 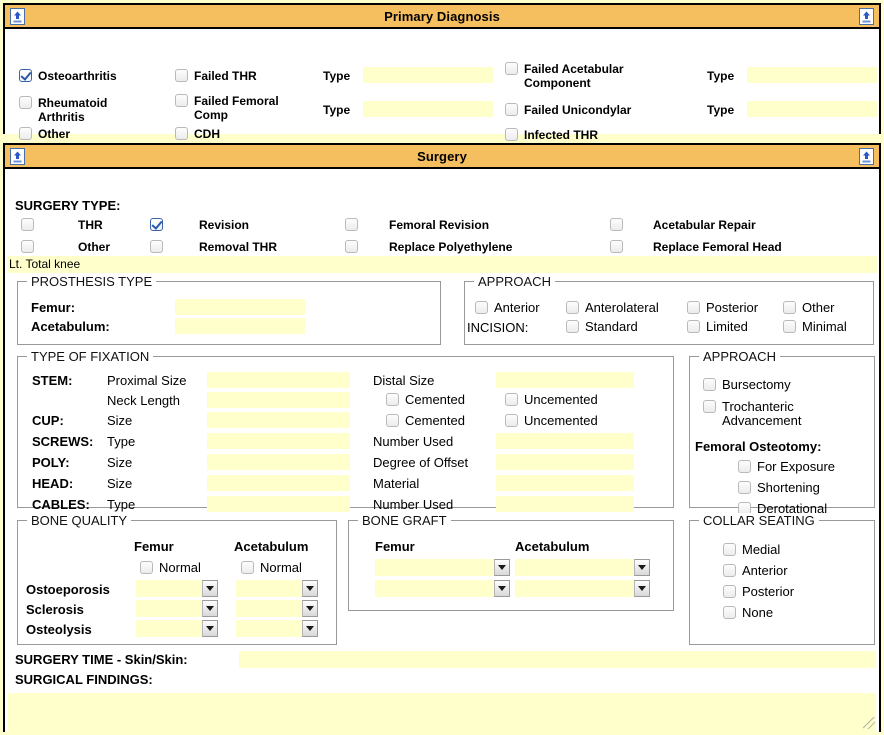 What do you see at coordinates (271, 568) in the screenshot?
I see `checkbox-acetabulum-normal: Normal` at bounding box center [271, 568].